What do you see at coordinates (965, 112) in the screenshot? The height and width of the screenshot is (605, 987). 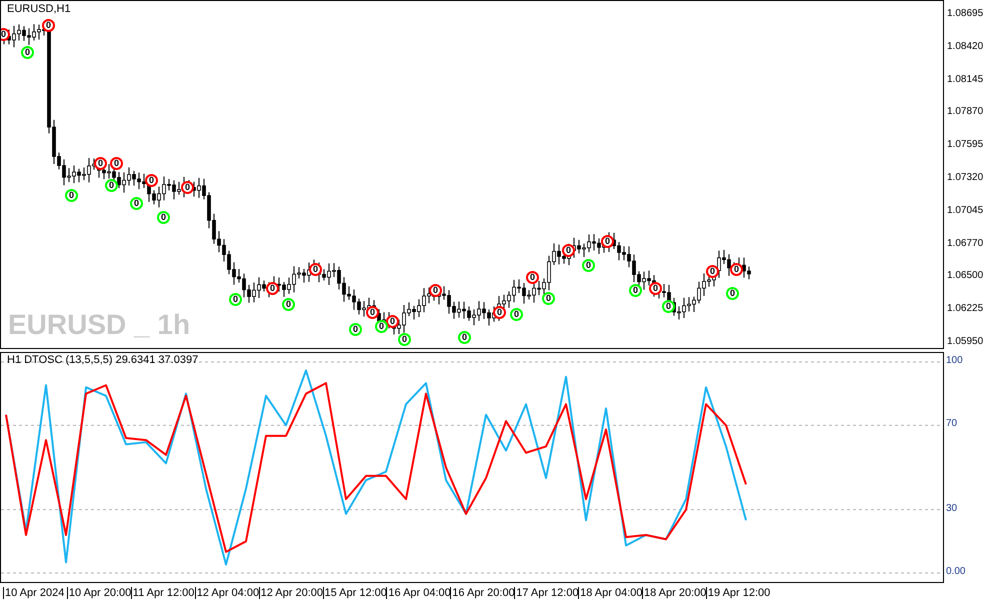 I see `price-label: 1.07870` at bounding box center [965, 112].